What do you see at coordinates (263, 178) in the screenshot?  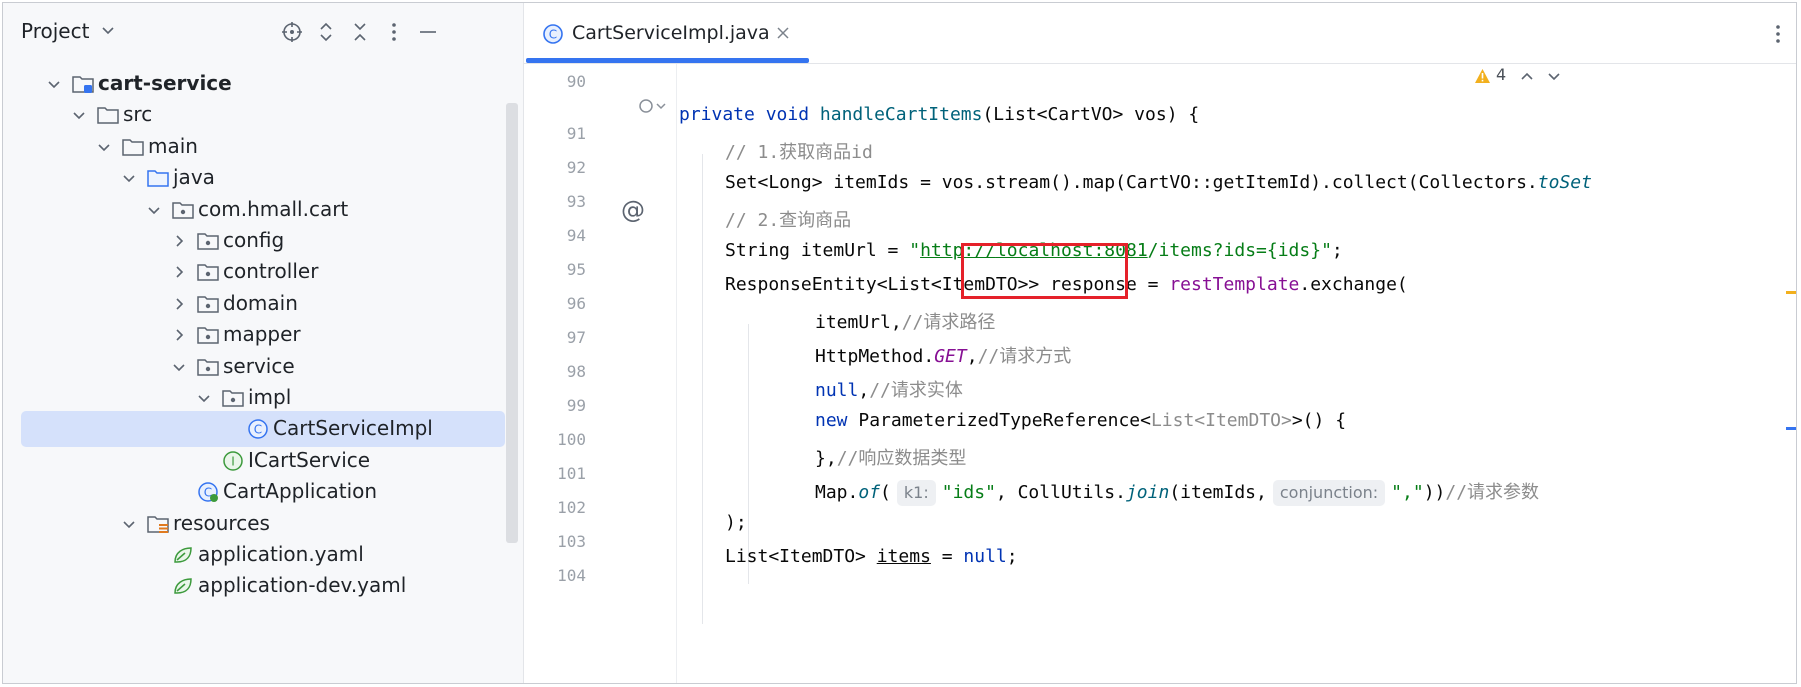 I see `tree-item-java: java` at bounding box center [263, 178].